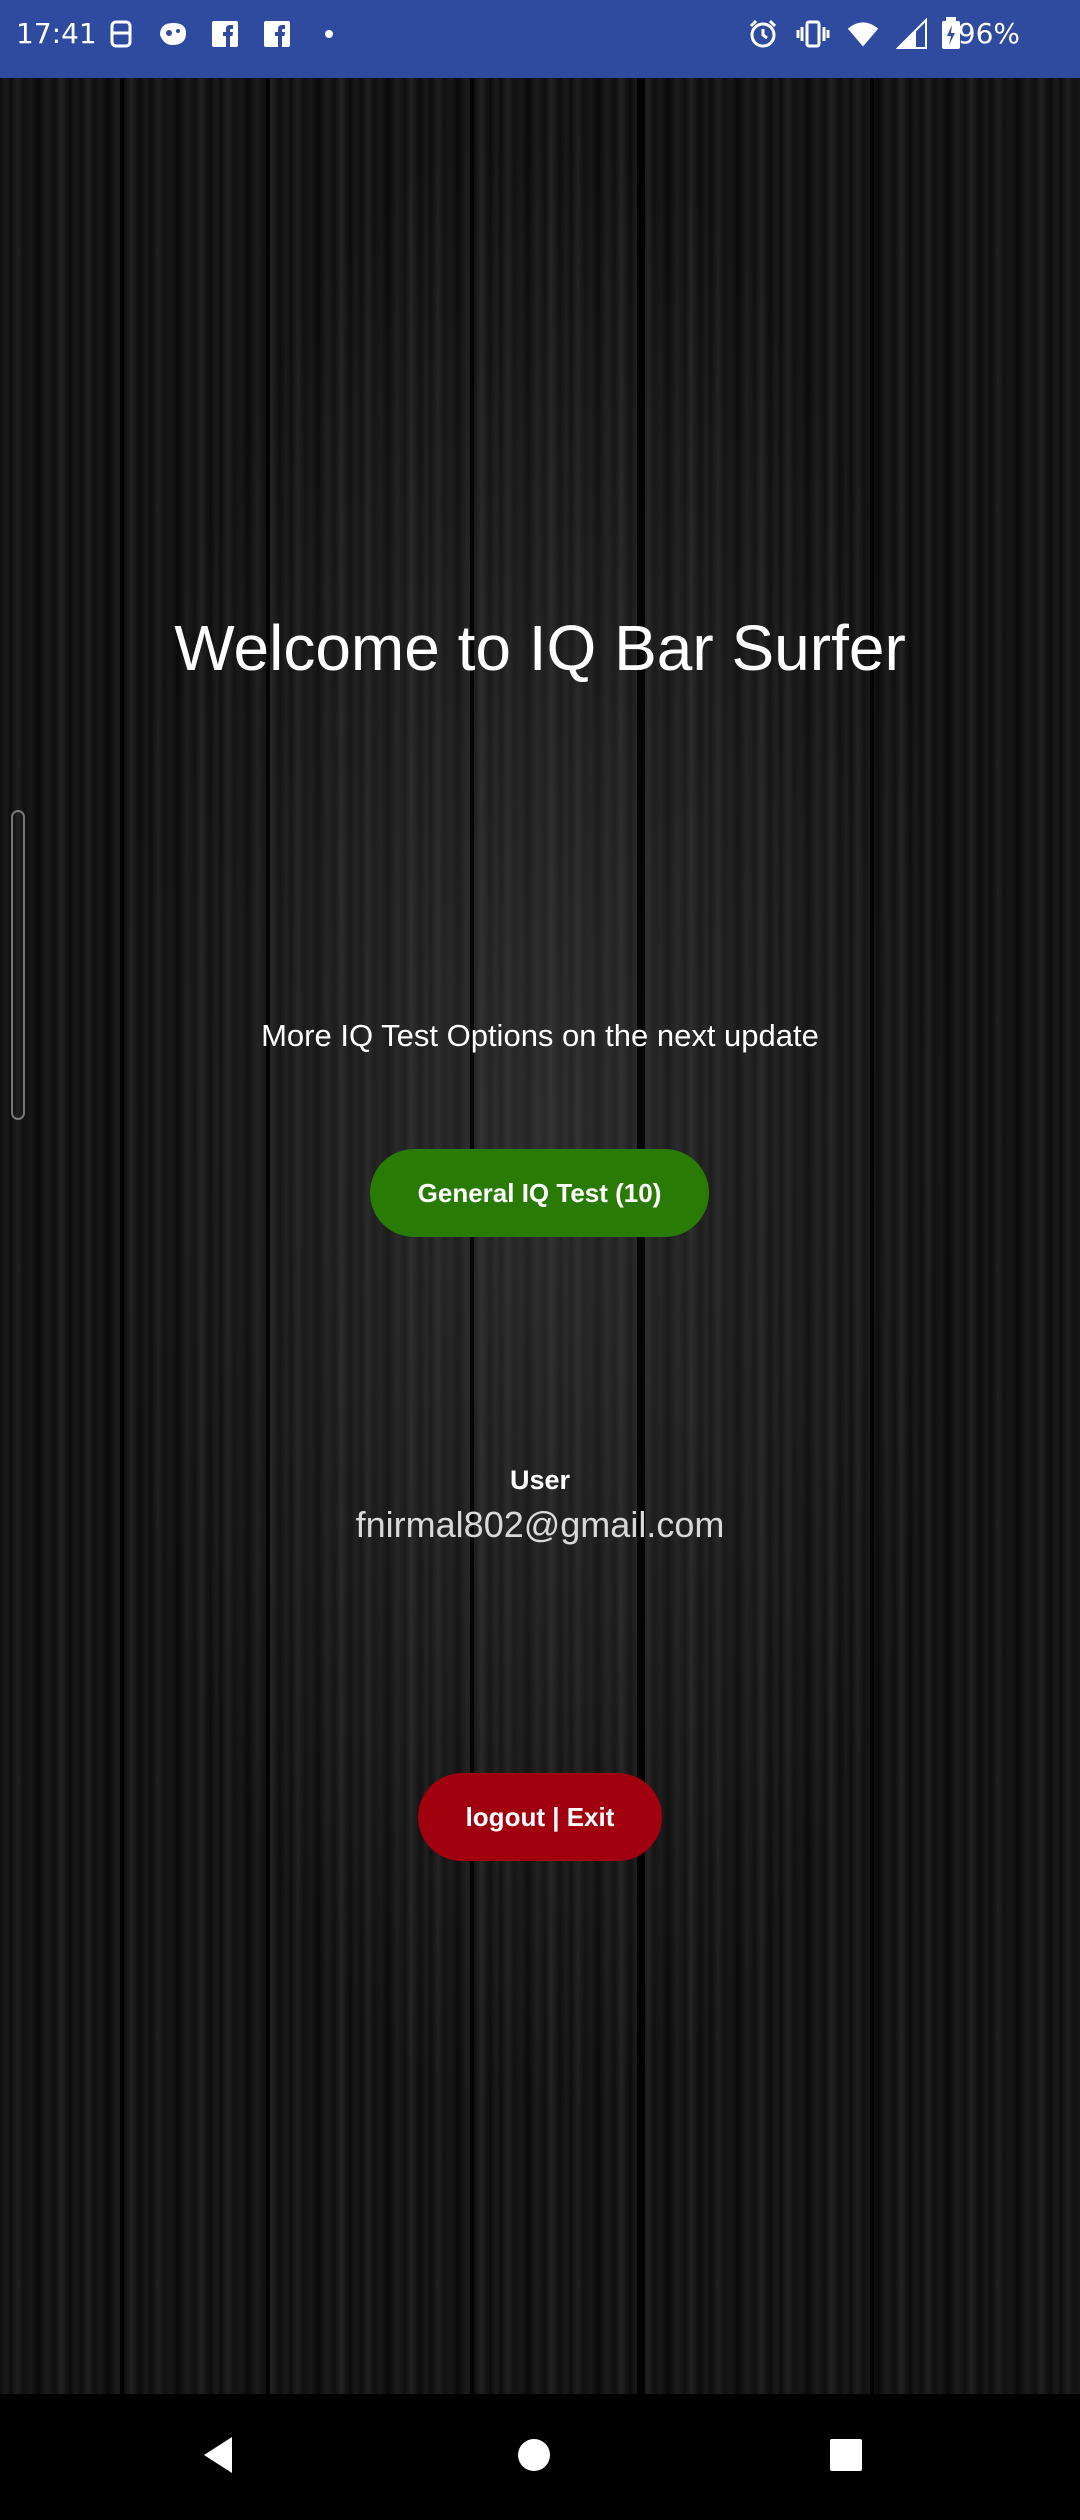 Image resolution: width=1080 pixels, height=2520 pixels. I want to click on vibrate-icon, so click(813, 34).